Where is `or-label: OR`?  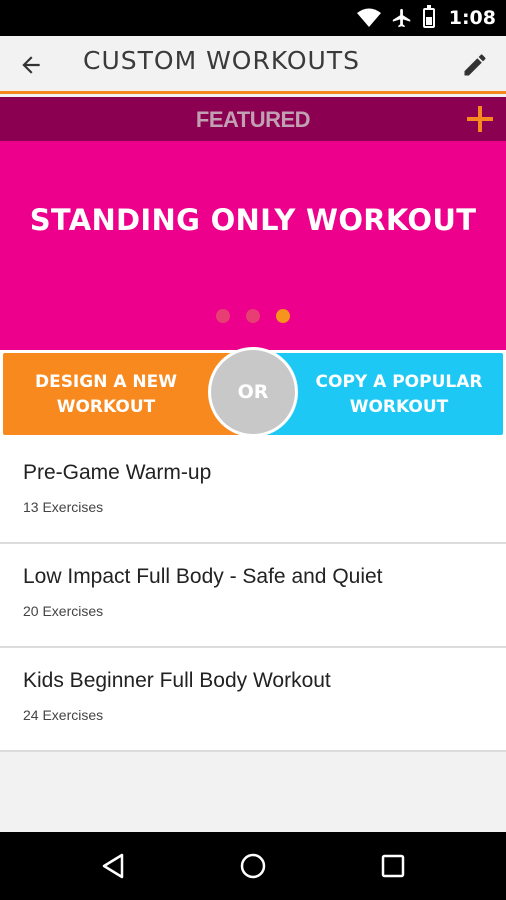
or-label: OR is located at coordinates (253, 392).